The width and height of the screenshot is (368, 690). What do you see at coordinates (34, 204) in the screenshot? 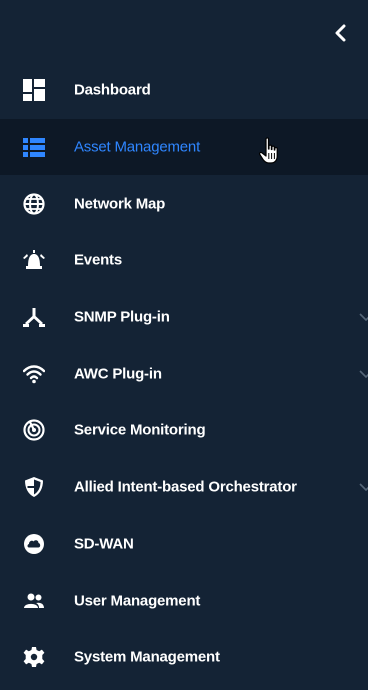
I see `globe-icon` at bounding box center [34, 204].